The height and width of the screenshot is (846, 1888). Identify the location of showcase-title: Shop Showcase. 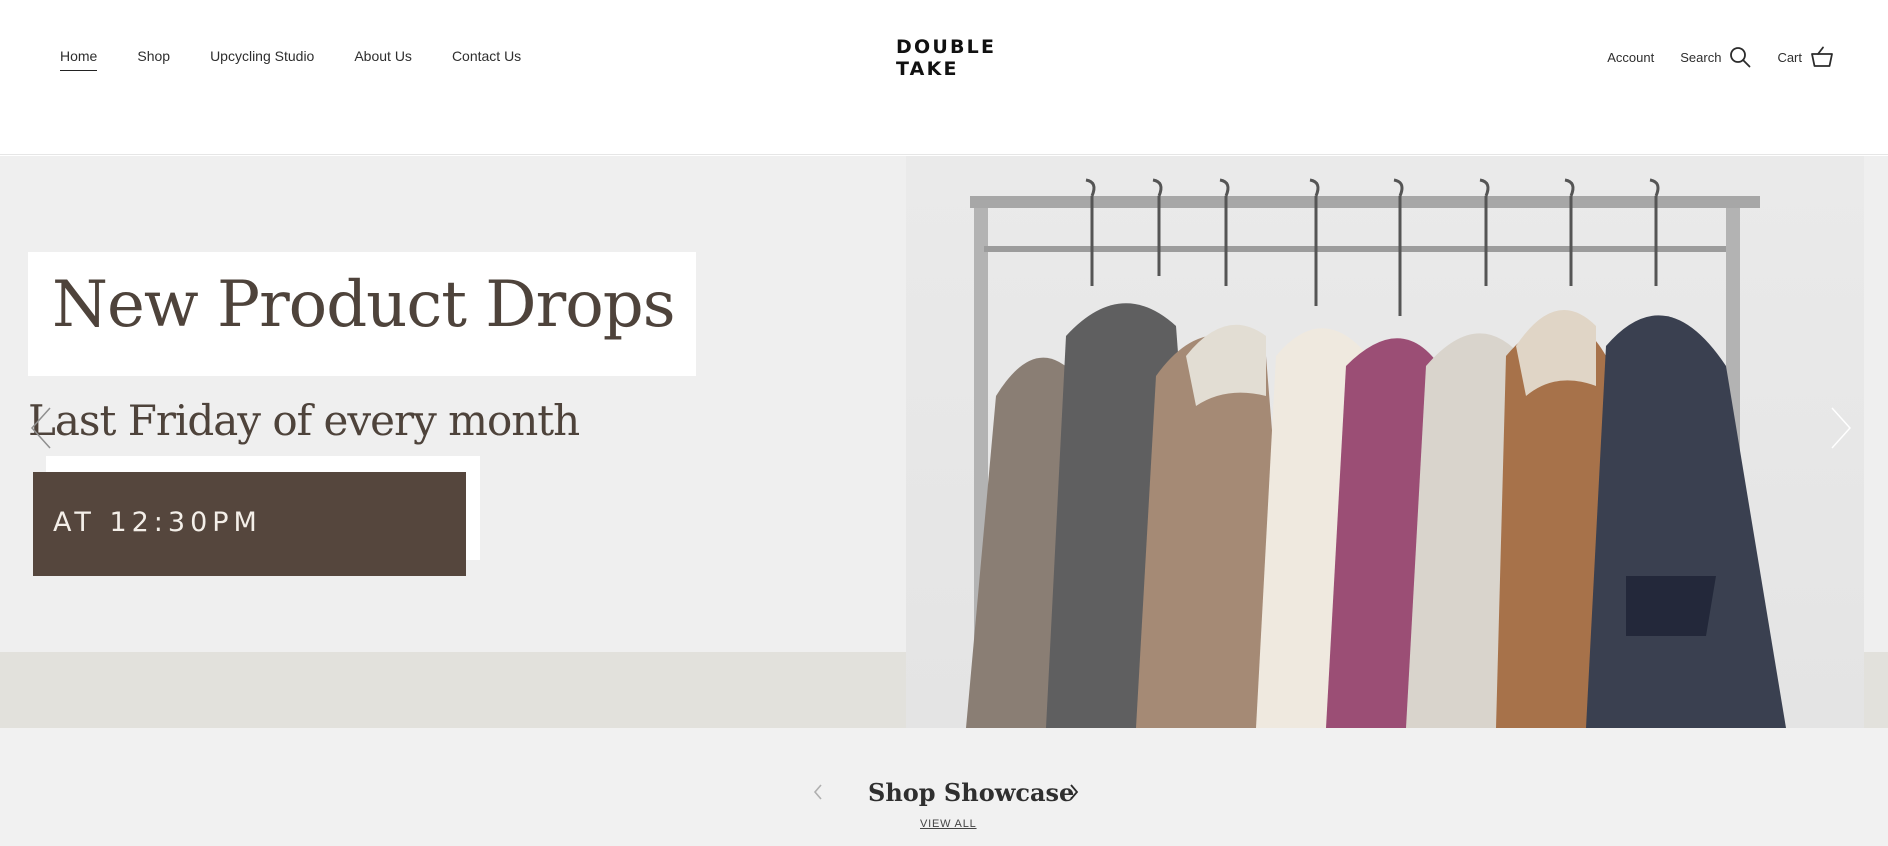
(971, 792).